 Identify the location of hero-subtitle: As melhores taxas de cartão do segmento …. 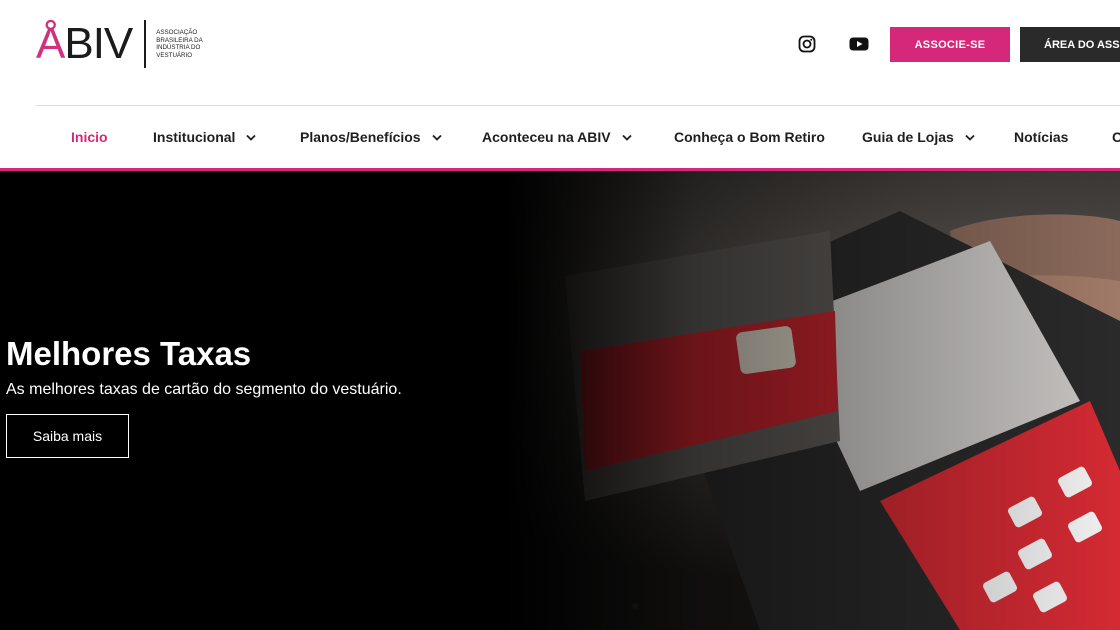
(204, 389).